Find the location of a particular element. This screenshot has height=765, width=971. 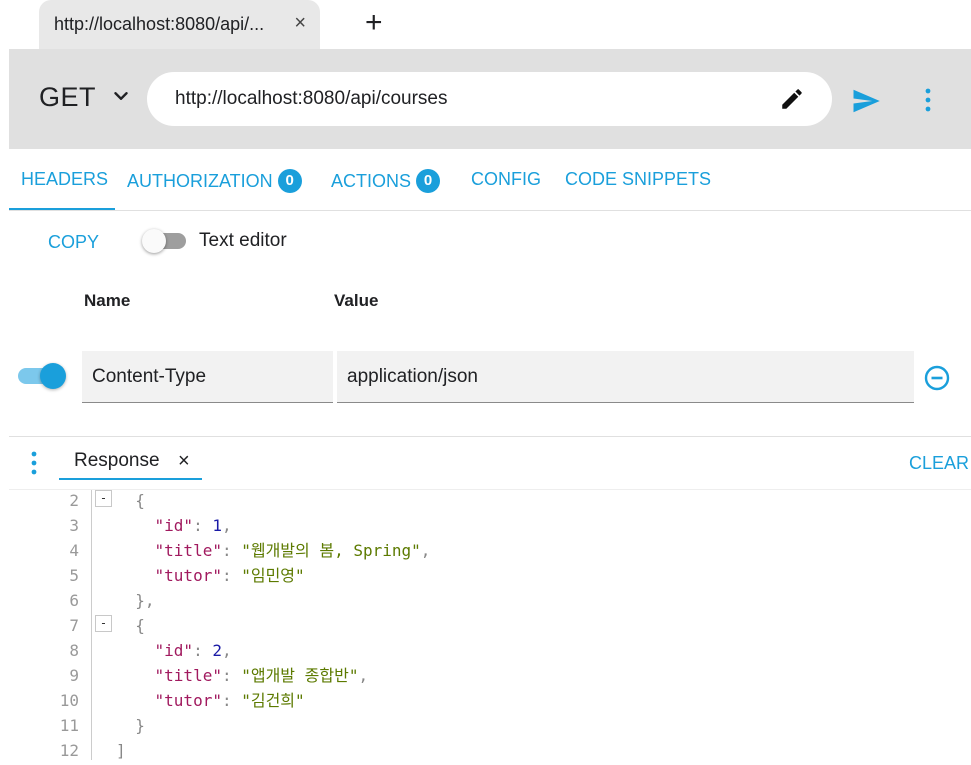

tab-headers: HEADERS is located at coordinates (64, 179).